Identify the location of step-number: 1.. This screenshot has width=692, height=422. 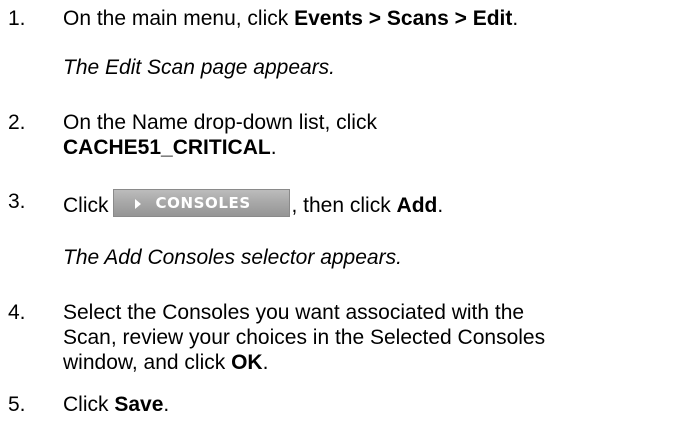
(17, 18).